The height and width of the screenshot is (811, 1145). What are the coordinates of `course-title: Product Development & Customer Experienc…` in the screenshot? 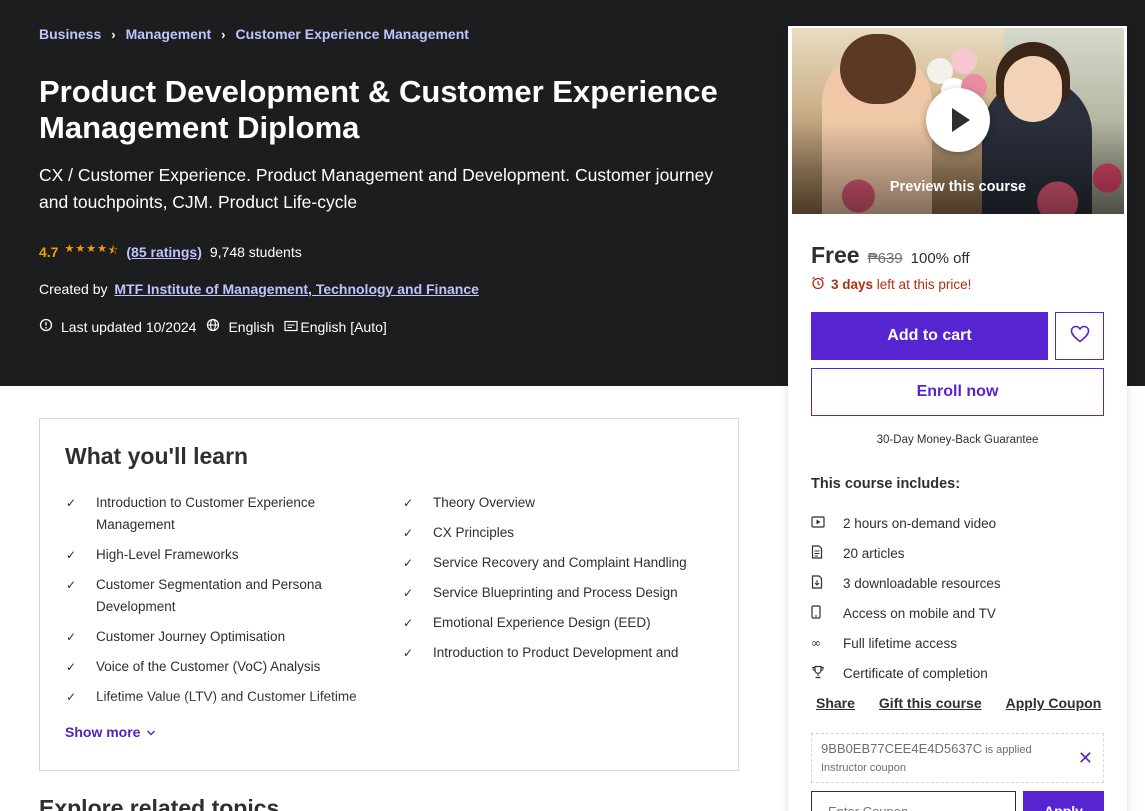 It's located at (378, 109).